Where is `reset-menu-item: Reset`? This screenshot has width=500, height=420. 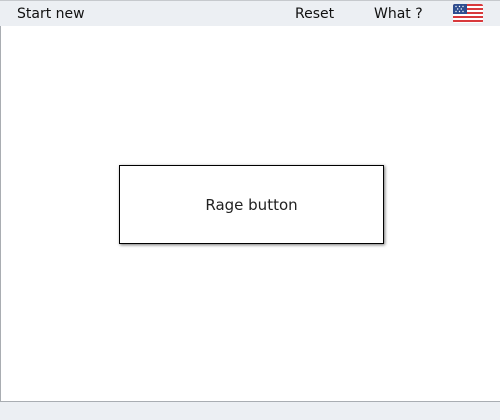 reset-menu-item: Reset is located at coordinates (314, 14).